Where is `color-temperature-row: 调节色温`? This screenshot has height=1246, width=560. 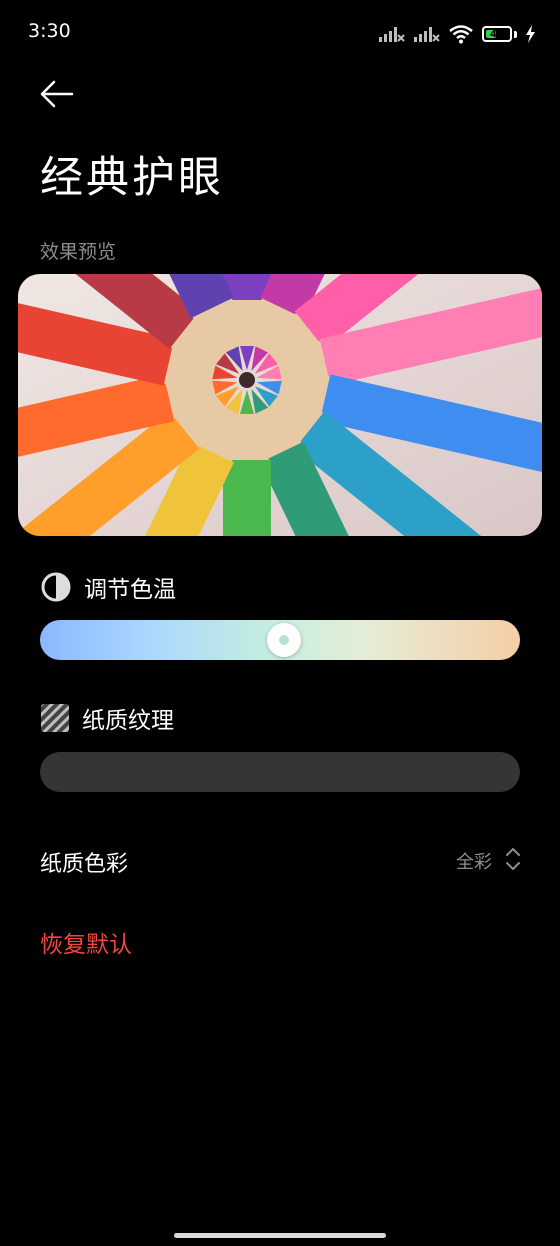 color-temperature-row: 调节色温 is located at coordinates (108, 587).